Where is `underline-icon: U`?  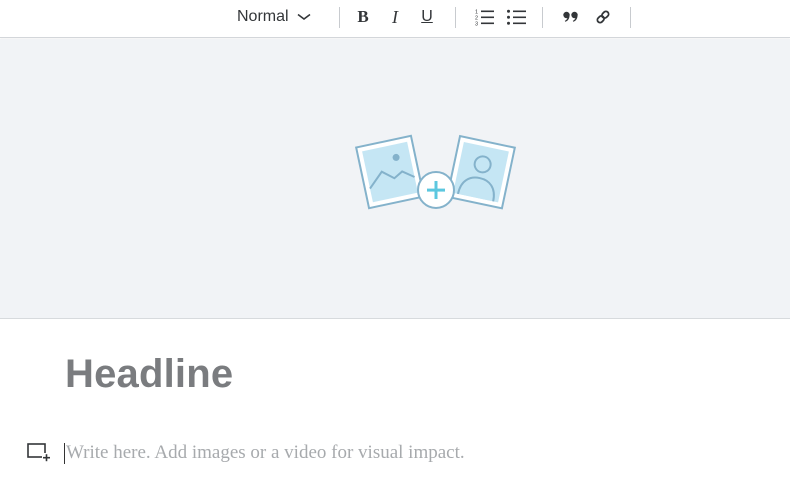
underline-icon: U is located at coordinates (427, 16).